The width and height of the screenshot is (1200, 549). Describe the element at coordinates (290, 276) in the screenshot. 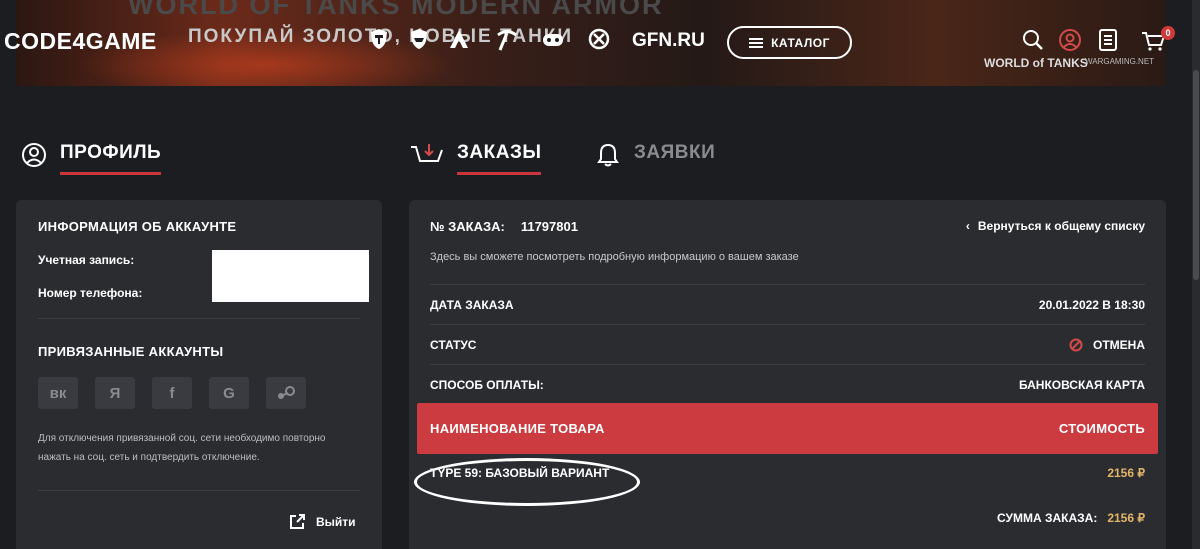

I see `redacted-info-box` at that location.